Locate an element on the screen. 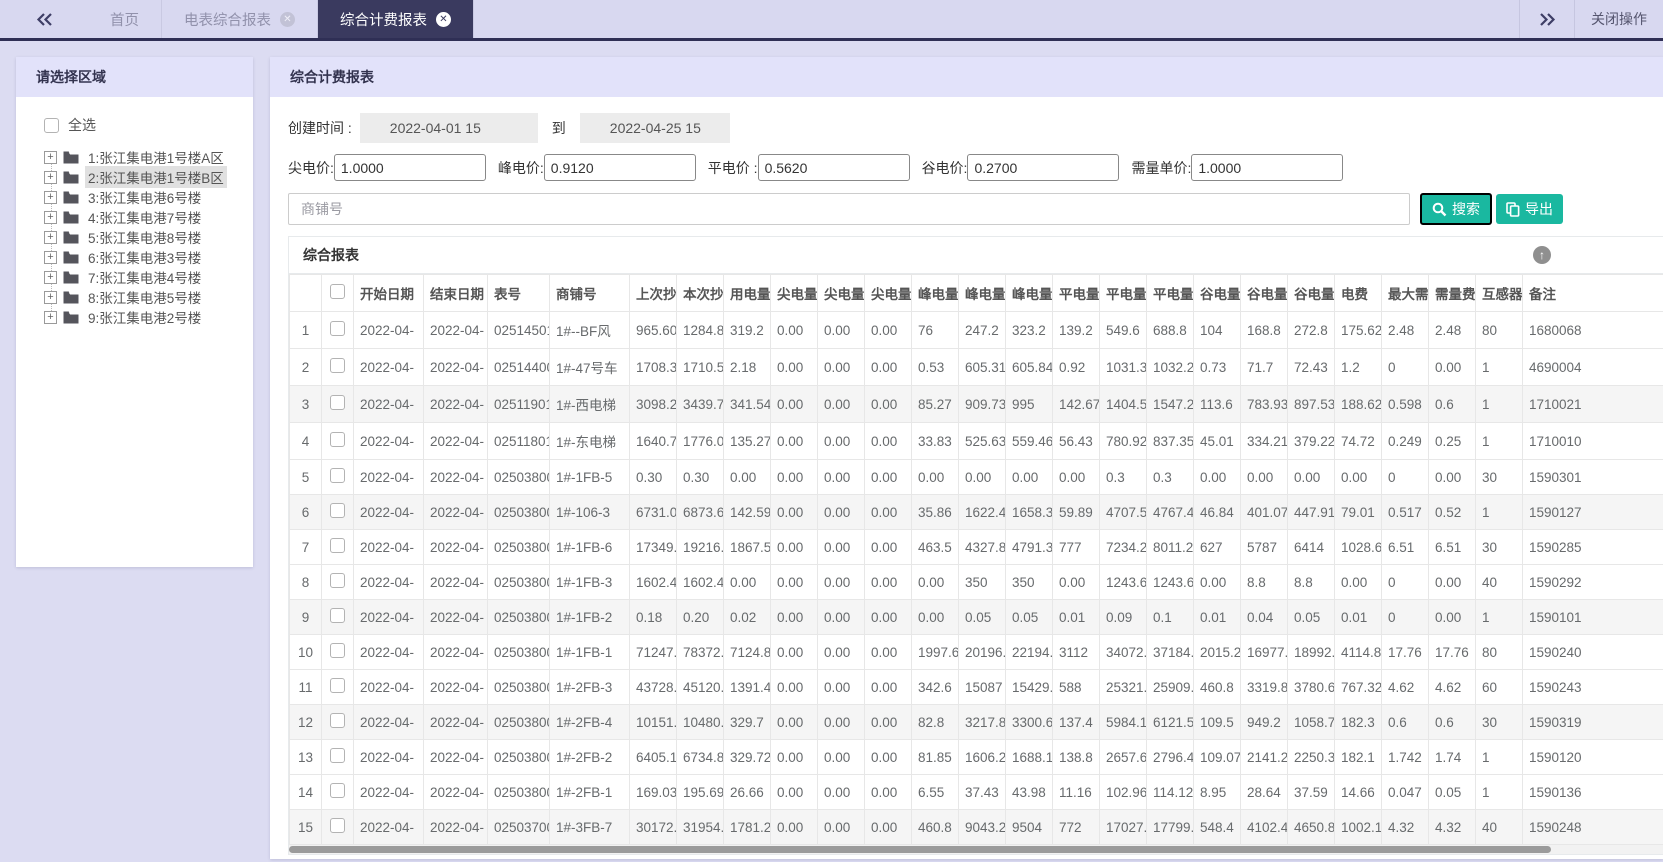 Image resolution: width=1663 pixels, height=862 pixels. cell: 2.18 is located at coordinates (747, 367).